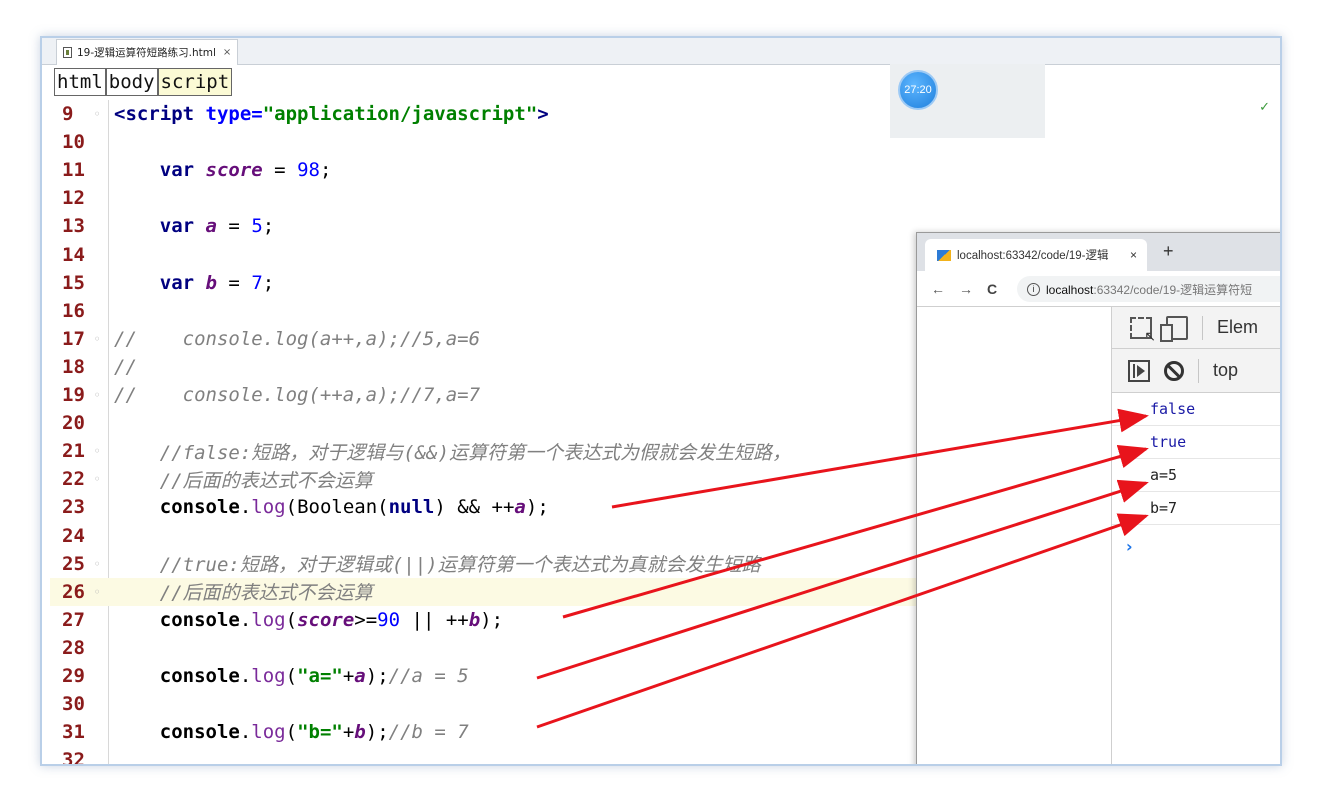  Describe the element at coordinates (665, 170) in the screenshot. I see `code-line: 11 var score = 98;` at that location.